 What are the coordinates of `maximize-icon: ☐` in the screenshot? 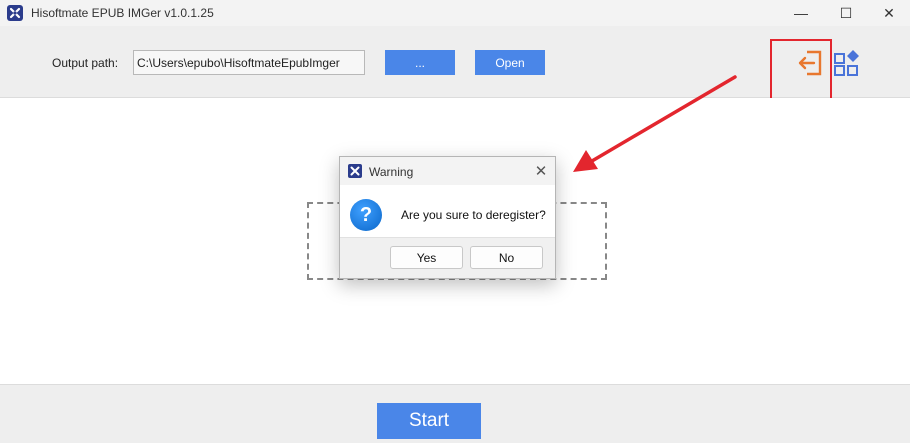 It's located at (846, 12).